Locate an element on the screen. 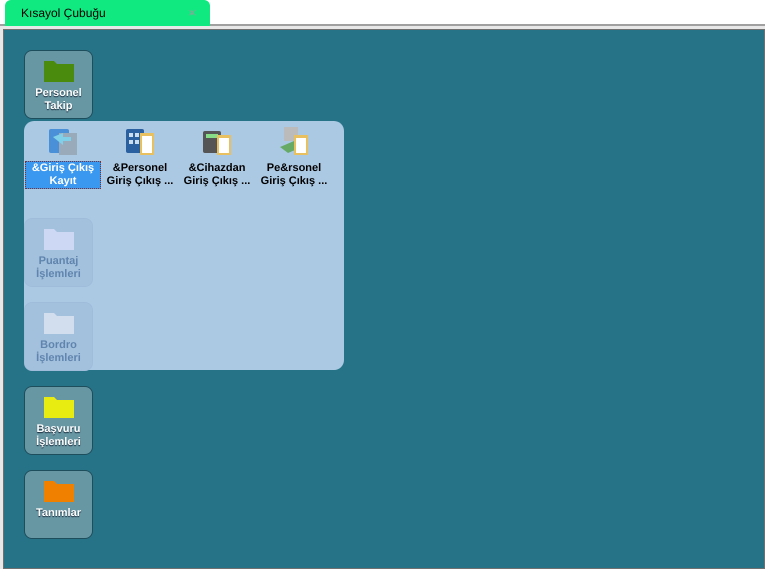 The height and width of the screenshot is (571, 765). shortcut-item: &Giriş Çıkış Kayıt is located at coordinates (63, 175).